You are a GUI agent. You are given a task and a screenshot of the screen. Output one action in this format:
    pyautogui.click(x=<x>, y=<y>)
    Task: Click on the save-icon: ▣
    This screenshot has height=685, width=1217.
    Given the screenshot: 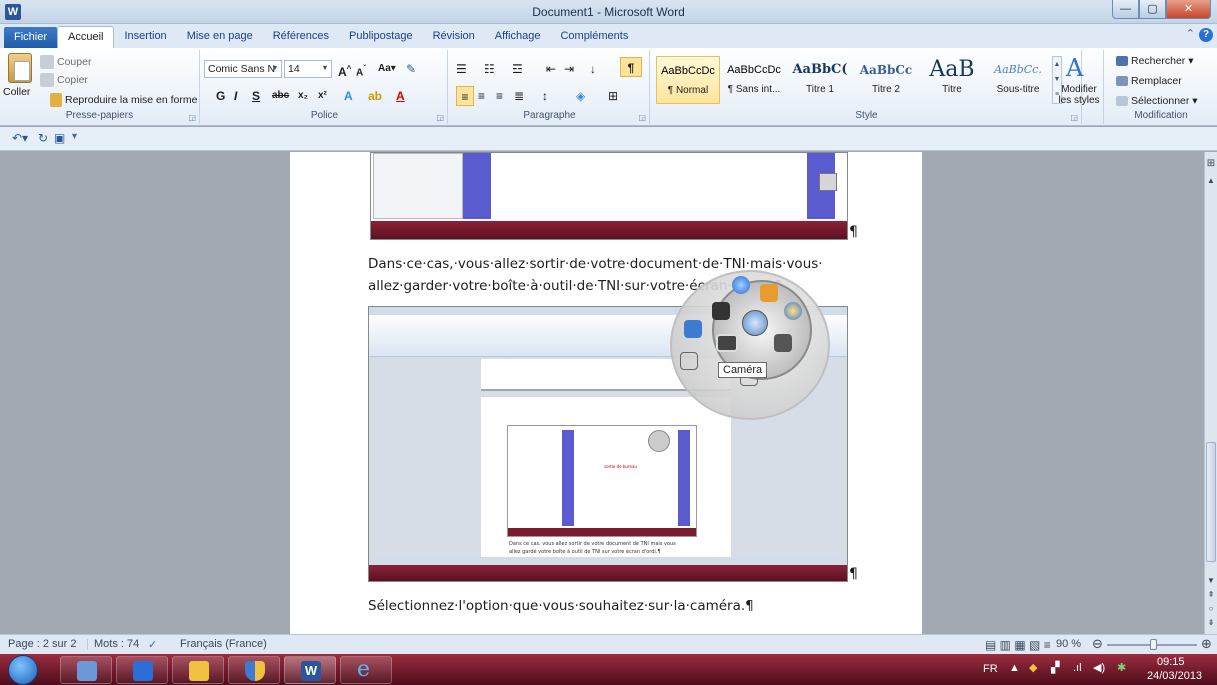 What is the action you would take?
    pyautogui.click(x=59, y=138)
    